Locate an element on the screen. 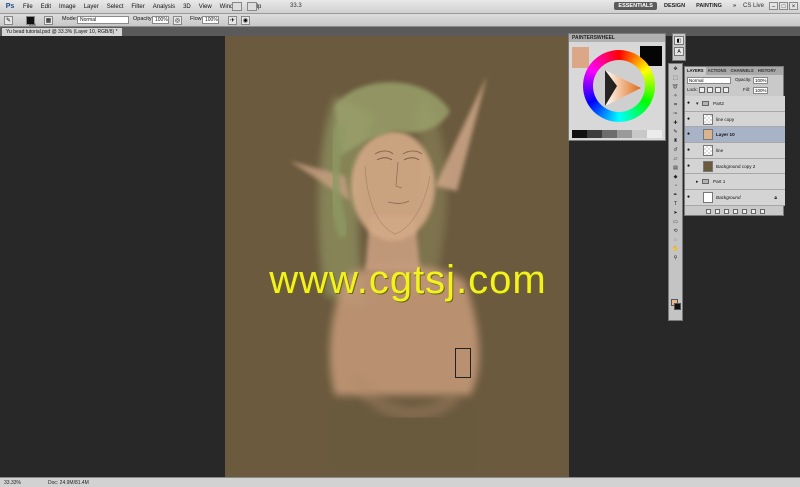  pressure-opacity-icon: ◎ is located at coordinates (177, 20).